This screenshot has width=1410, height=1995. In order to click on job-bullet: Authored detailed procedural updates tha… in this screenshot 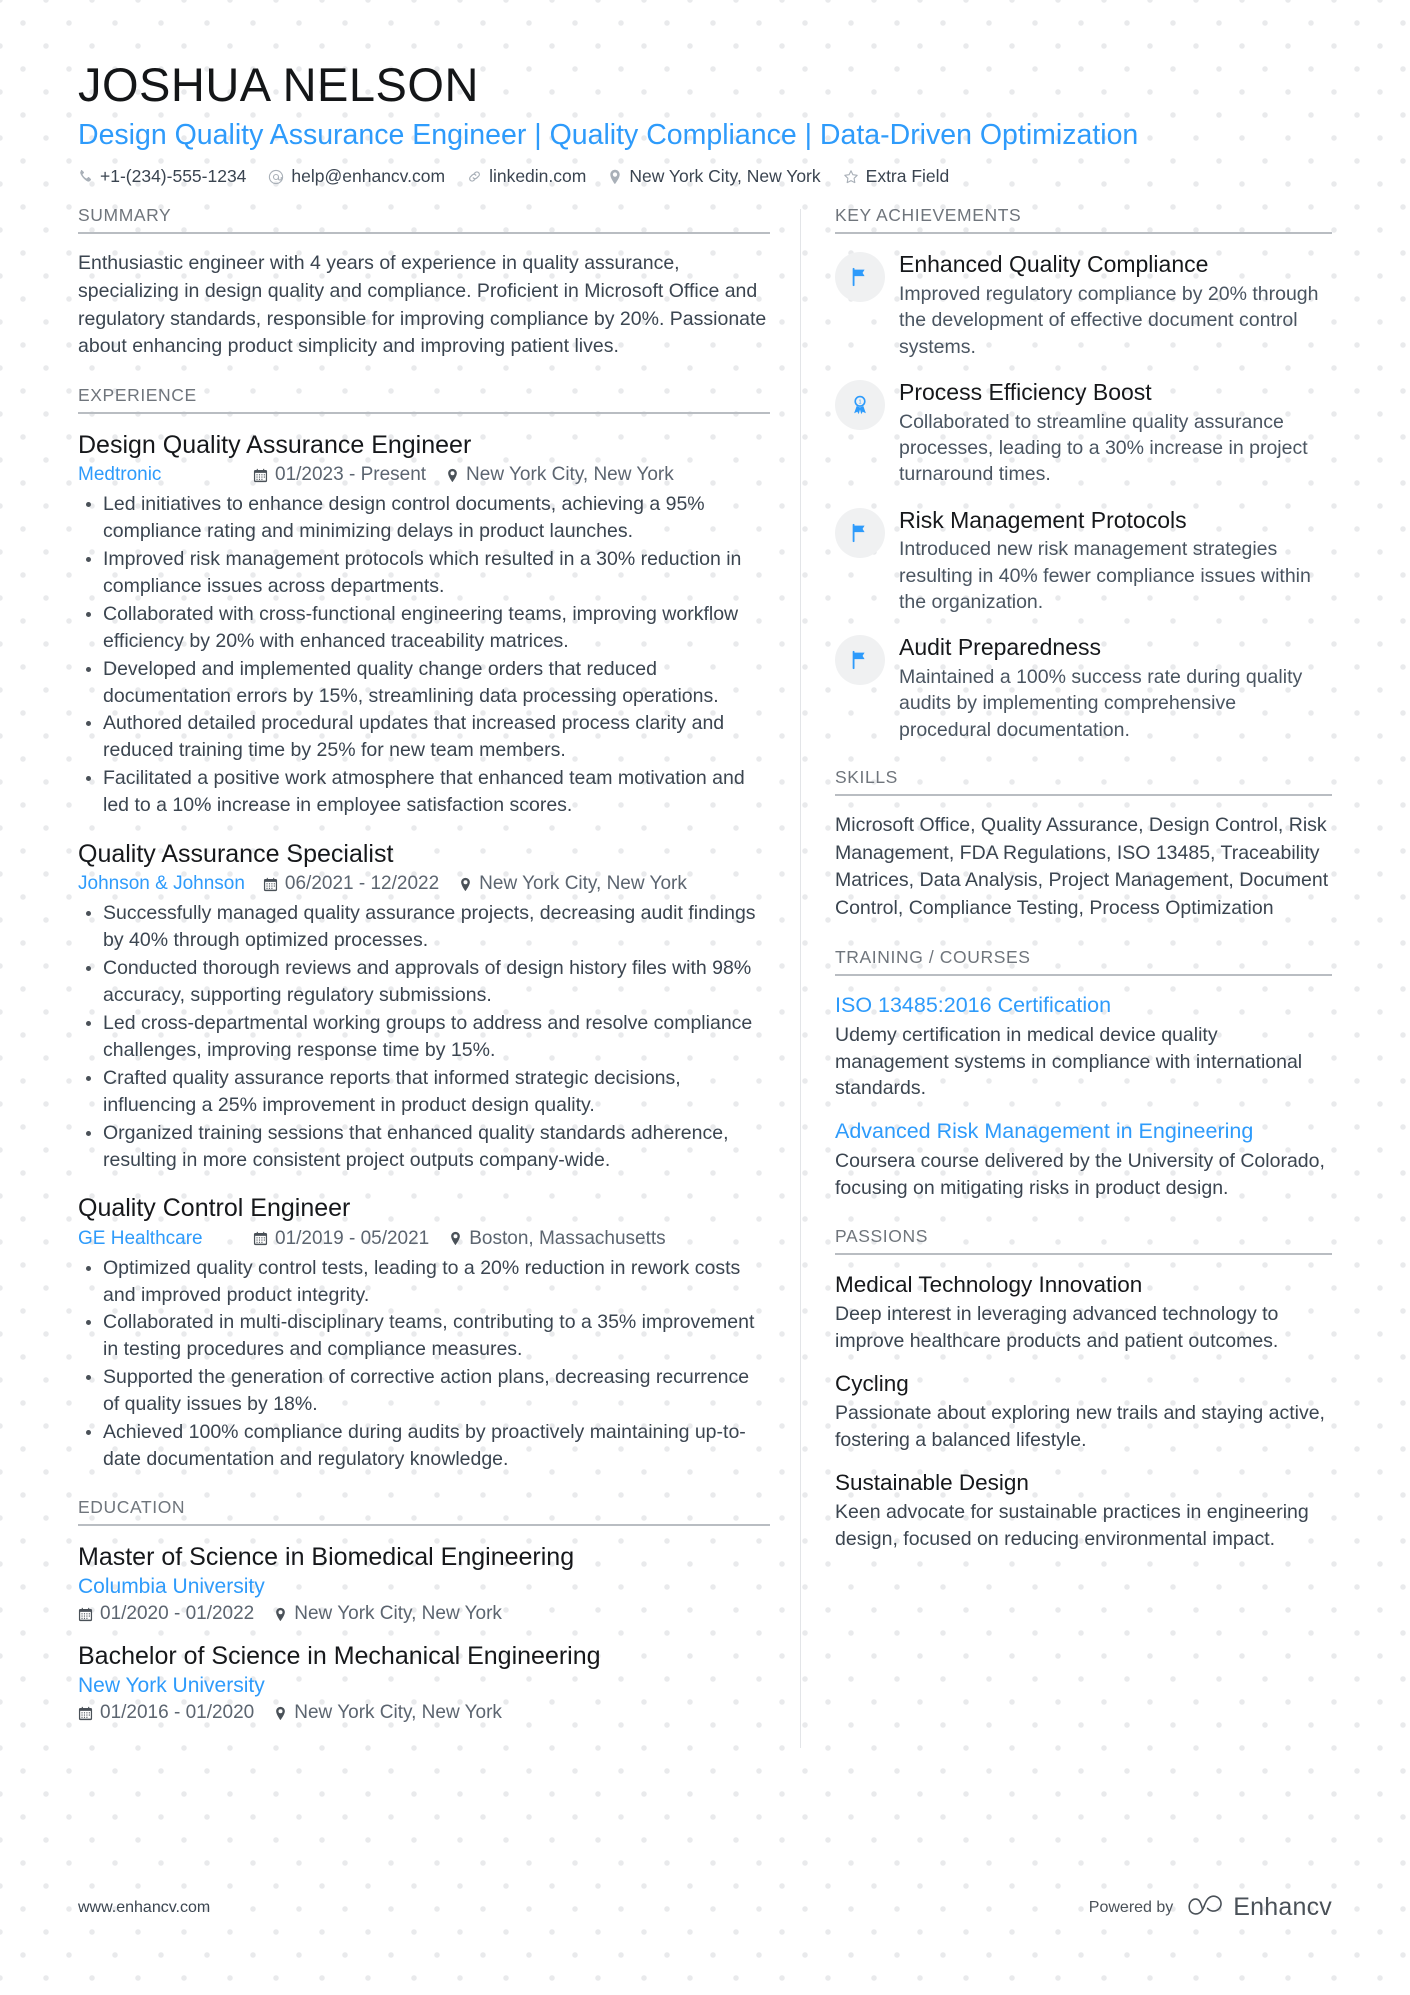, I will do `click(428, 737)`.